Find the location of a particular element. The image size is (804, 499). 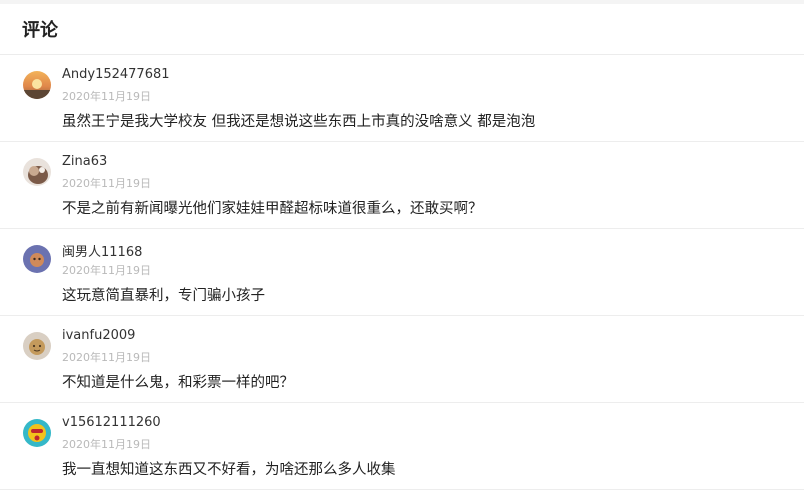

comment-text: 我一直想知道这东西又不好看，为啥还那么多人收集 is located at coordinates (229, 470).